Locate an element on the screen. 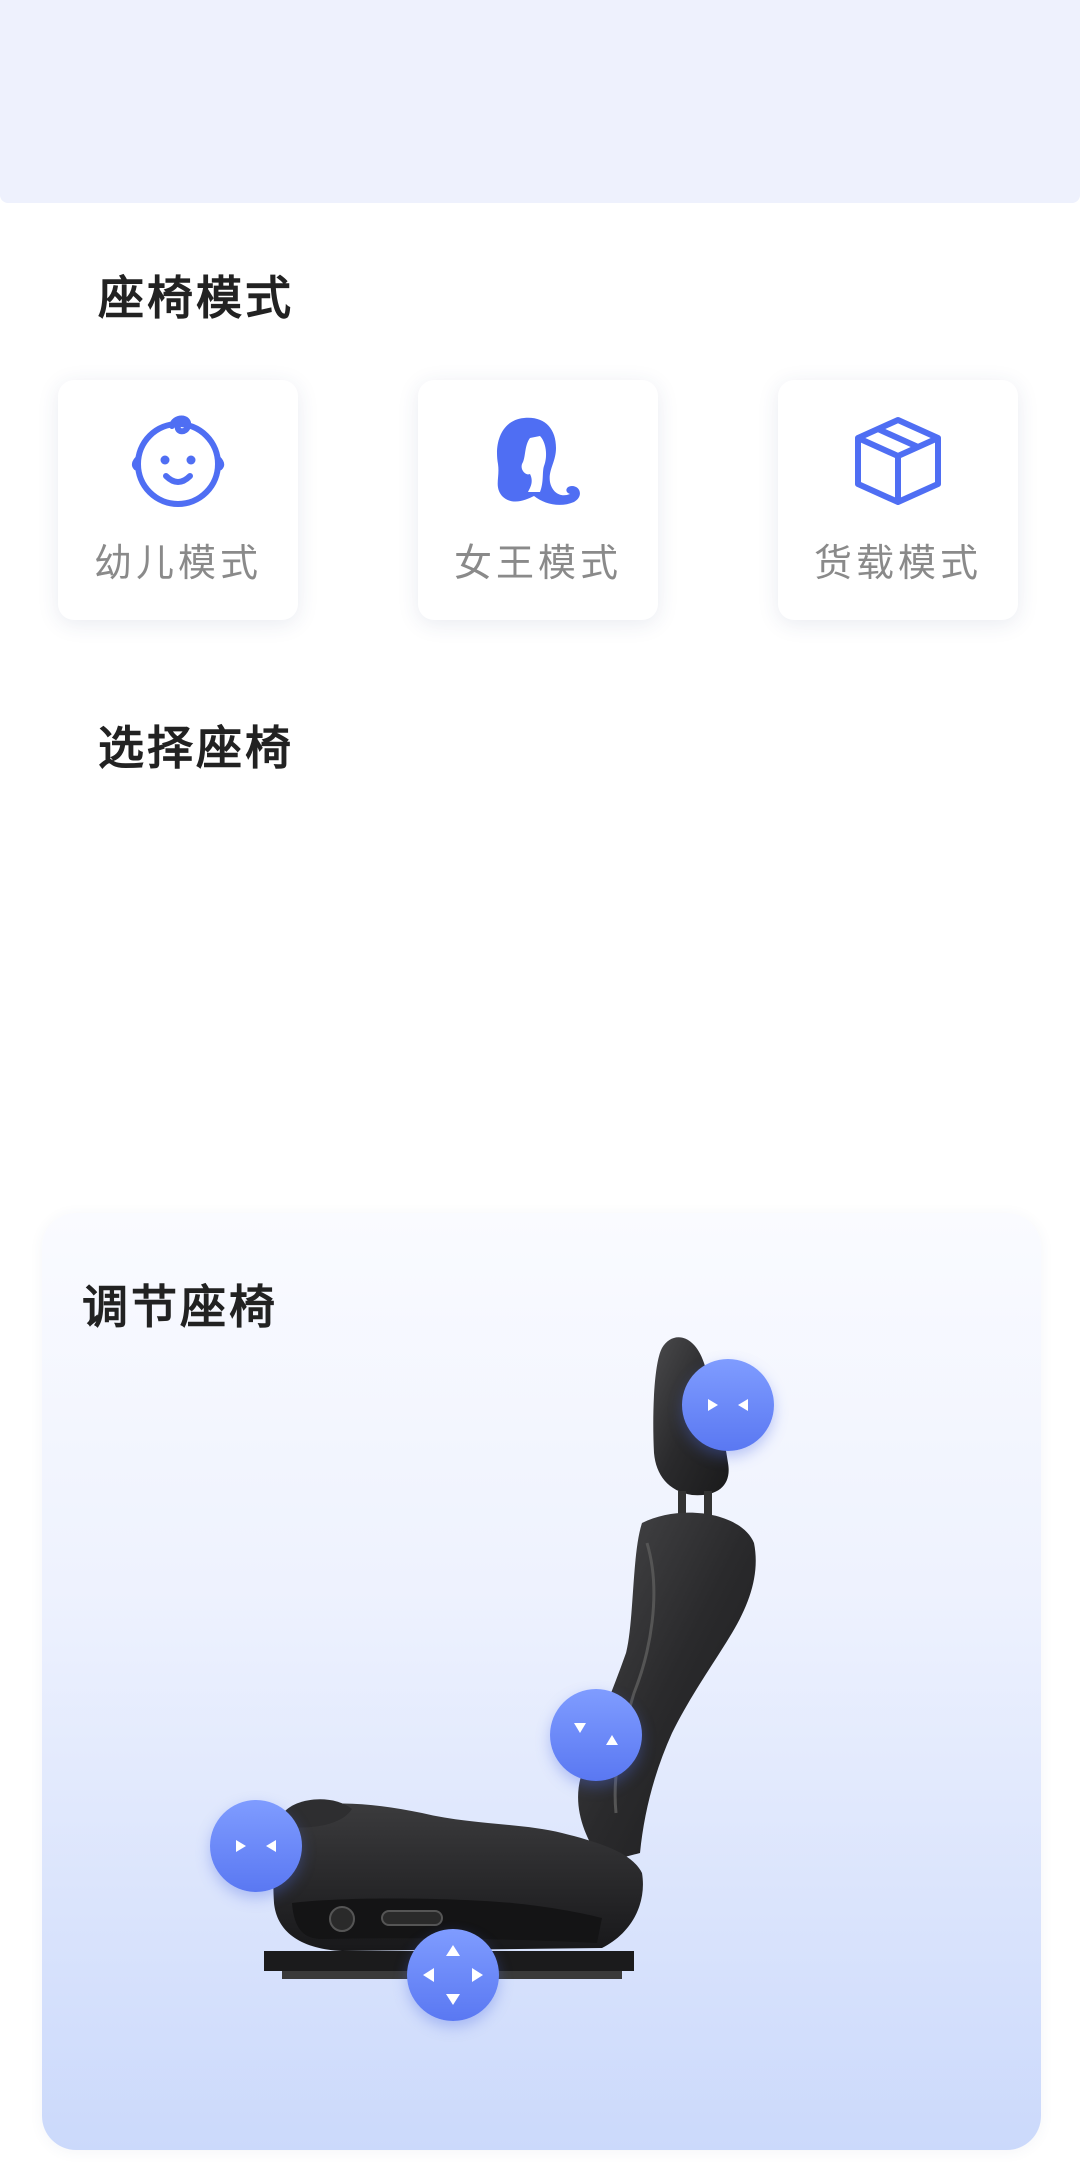 This screenshot has width=1080, height=2170. seat-position-button is located at coordinates (453, 1975).